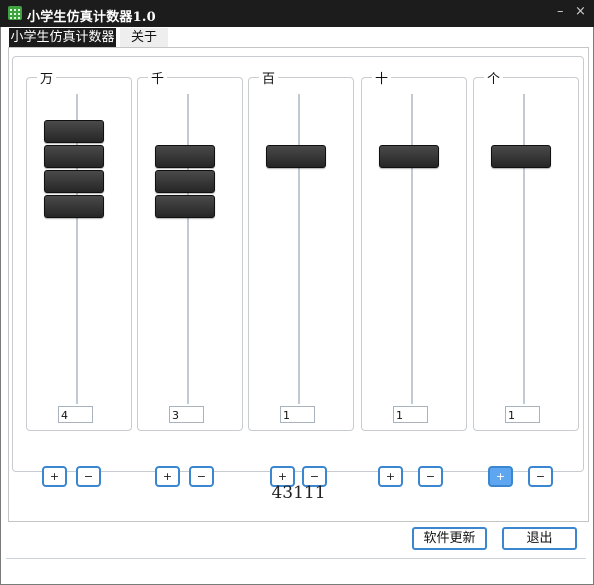  Describe the element at coordinates (186, 414) in the screenshot. I see `digit-field: 3` at that location.